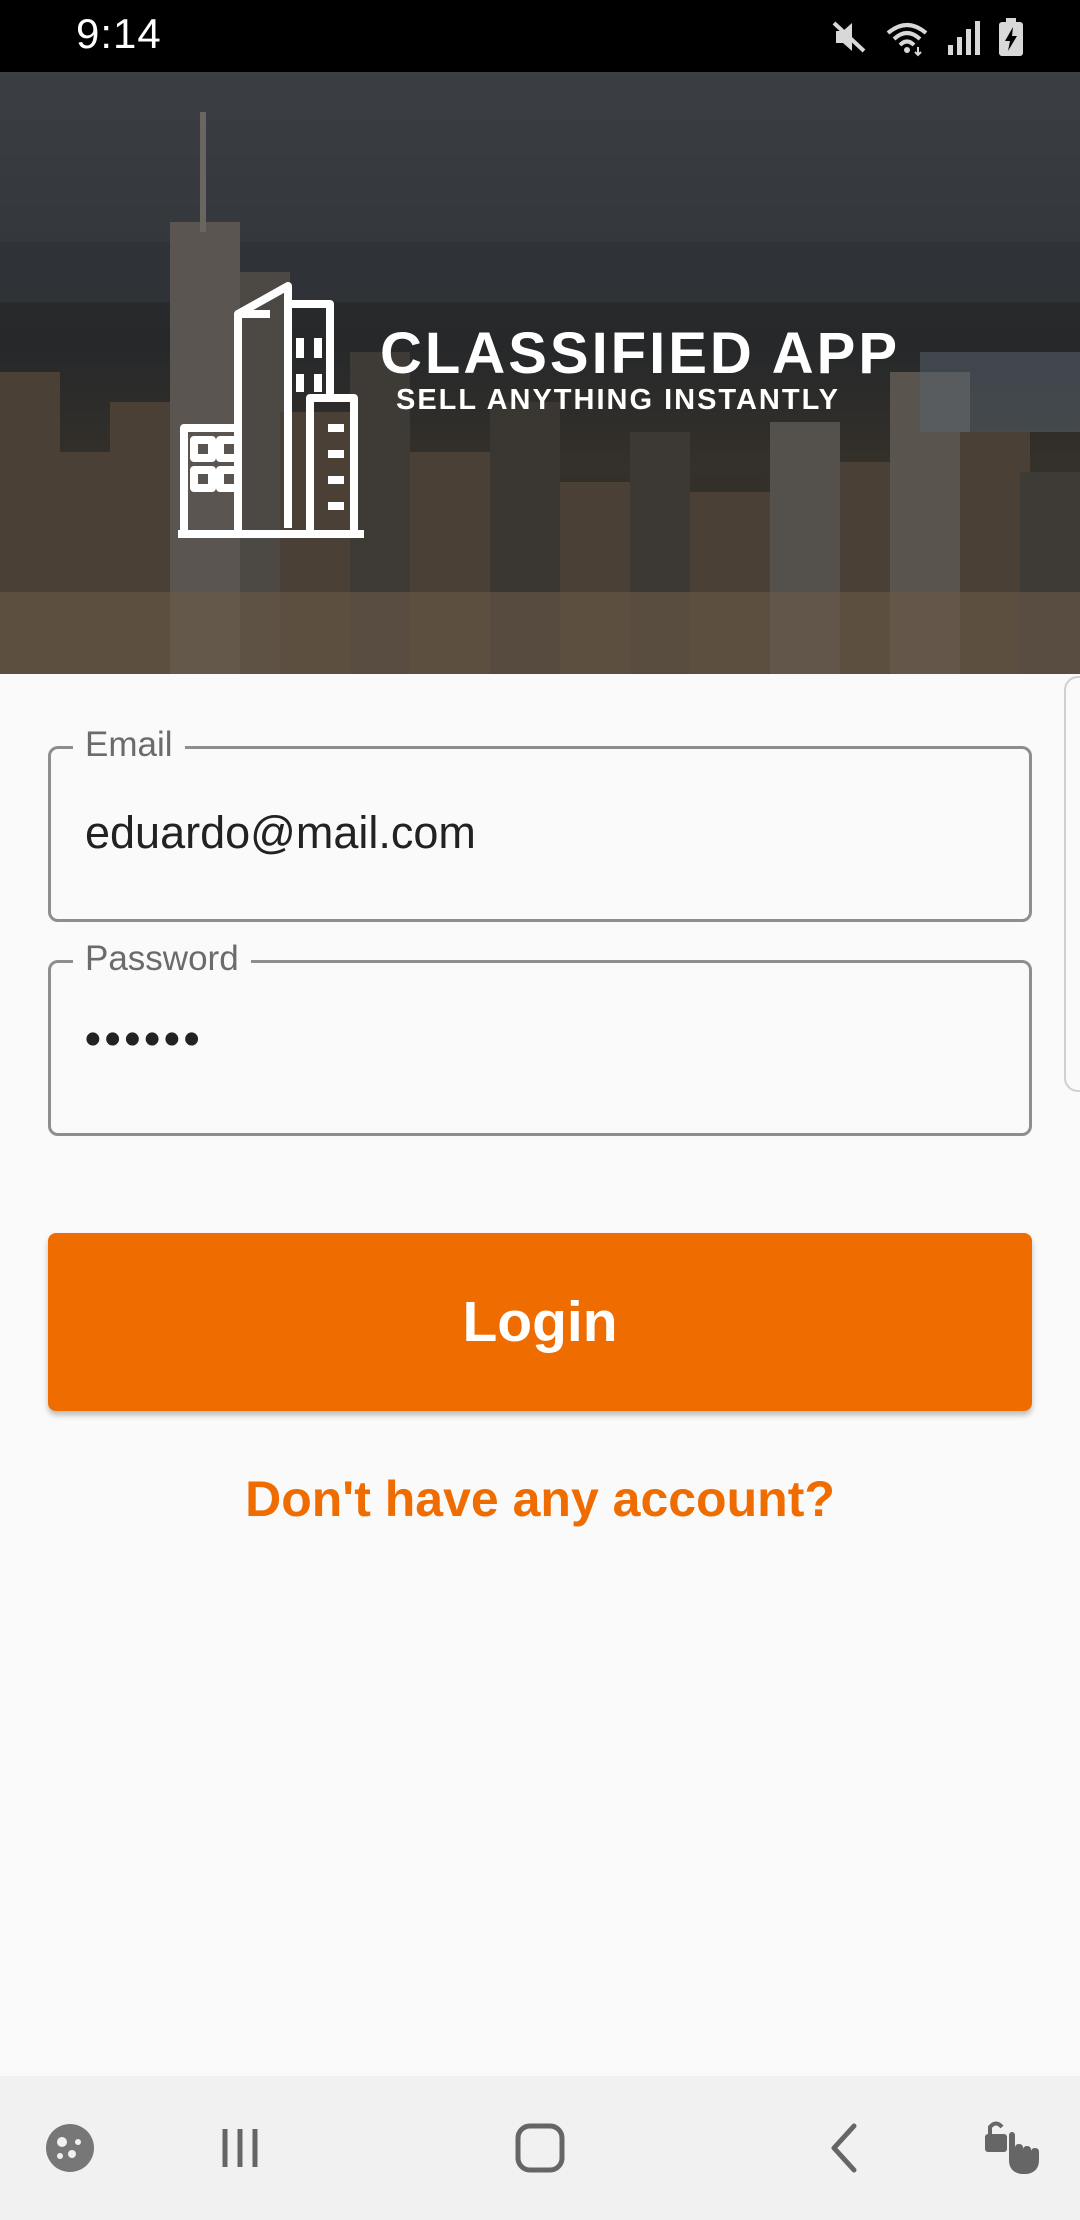  I want to click on signal-icon, so click(964, 37).